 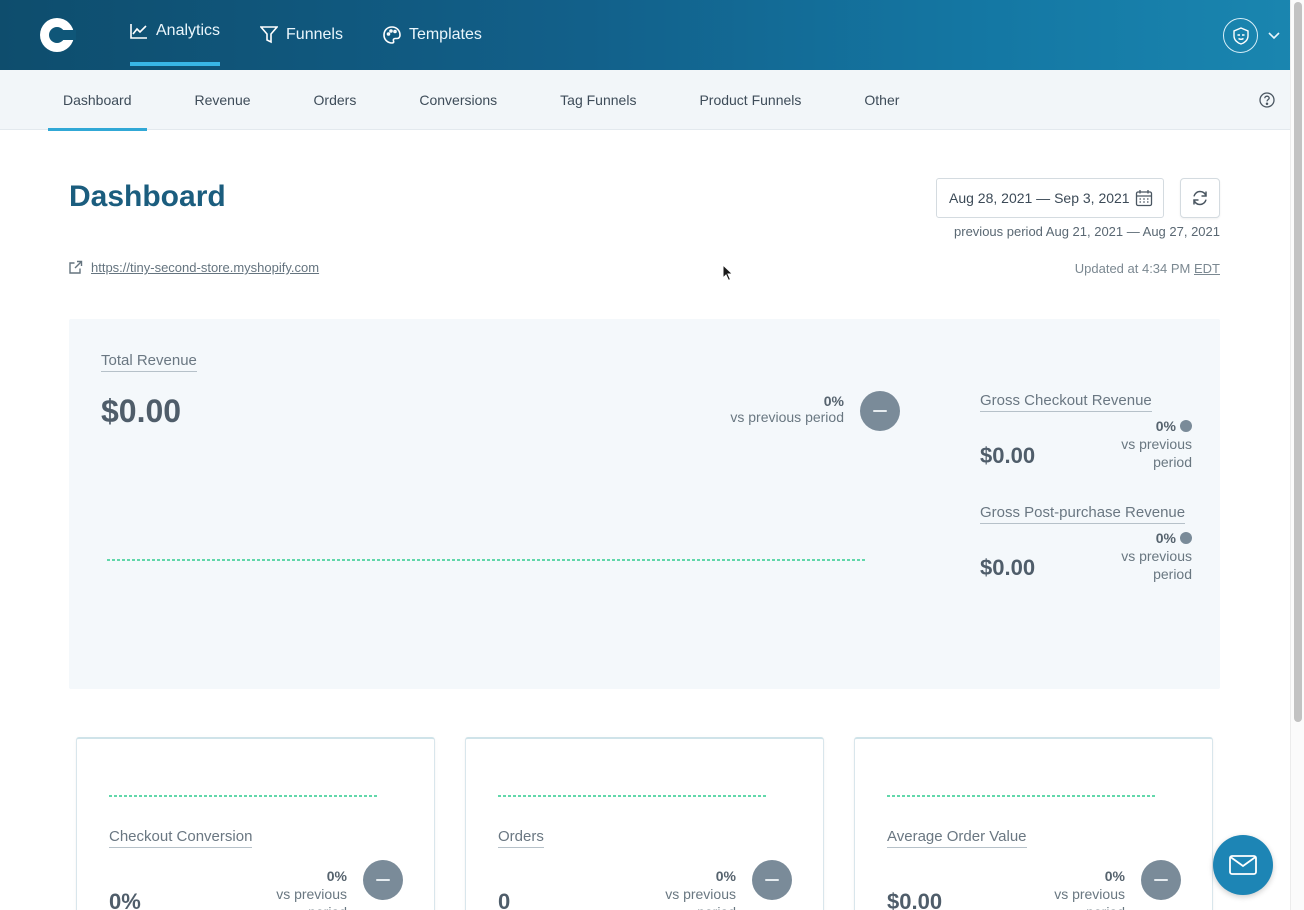 What do you see at coordinates (1267, 100) in the screenshot?
I see `help-icon` at bounding box center [1267, 100].